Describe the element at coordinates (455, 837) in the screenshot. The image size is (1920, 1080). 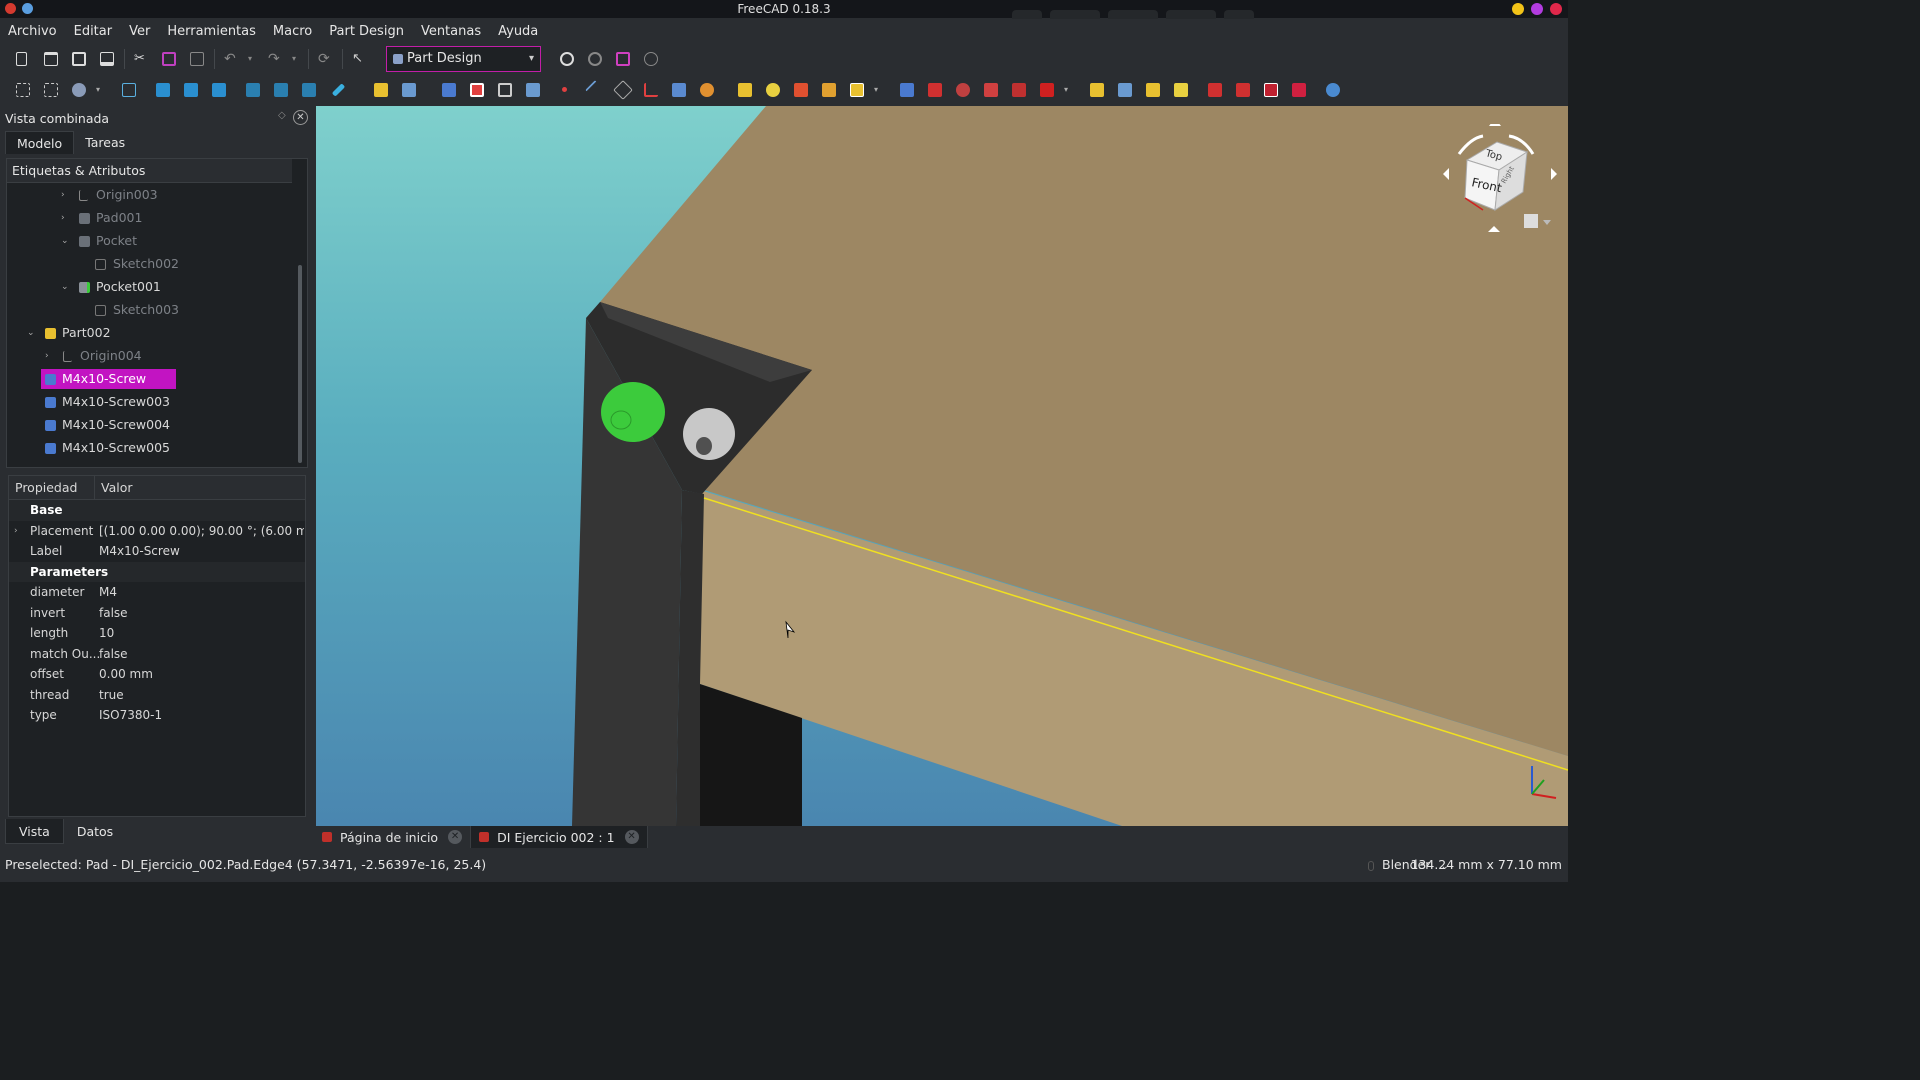
I see `close-tab-icon: ✕` at that location.